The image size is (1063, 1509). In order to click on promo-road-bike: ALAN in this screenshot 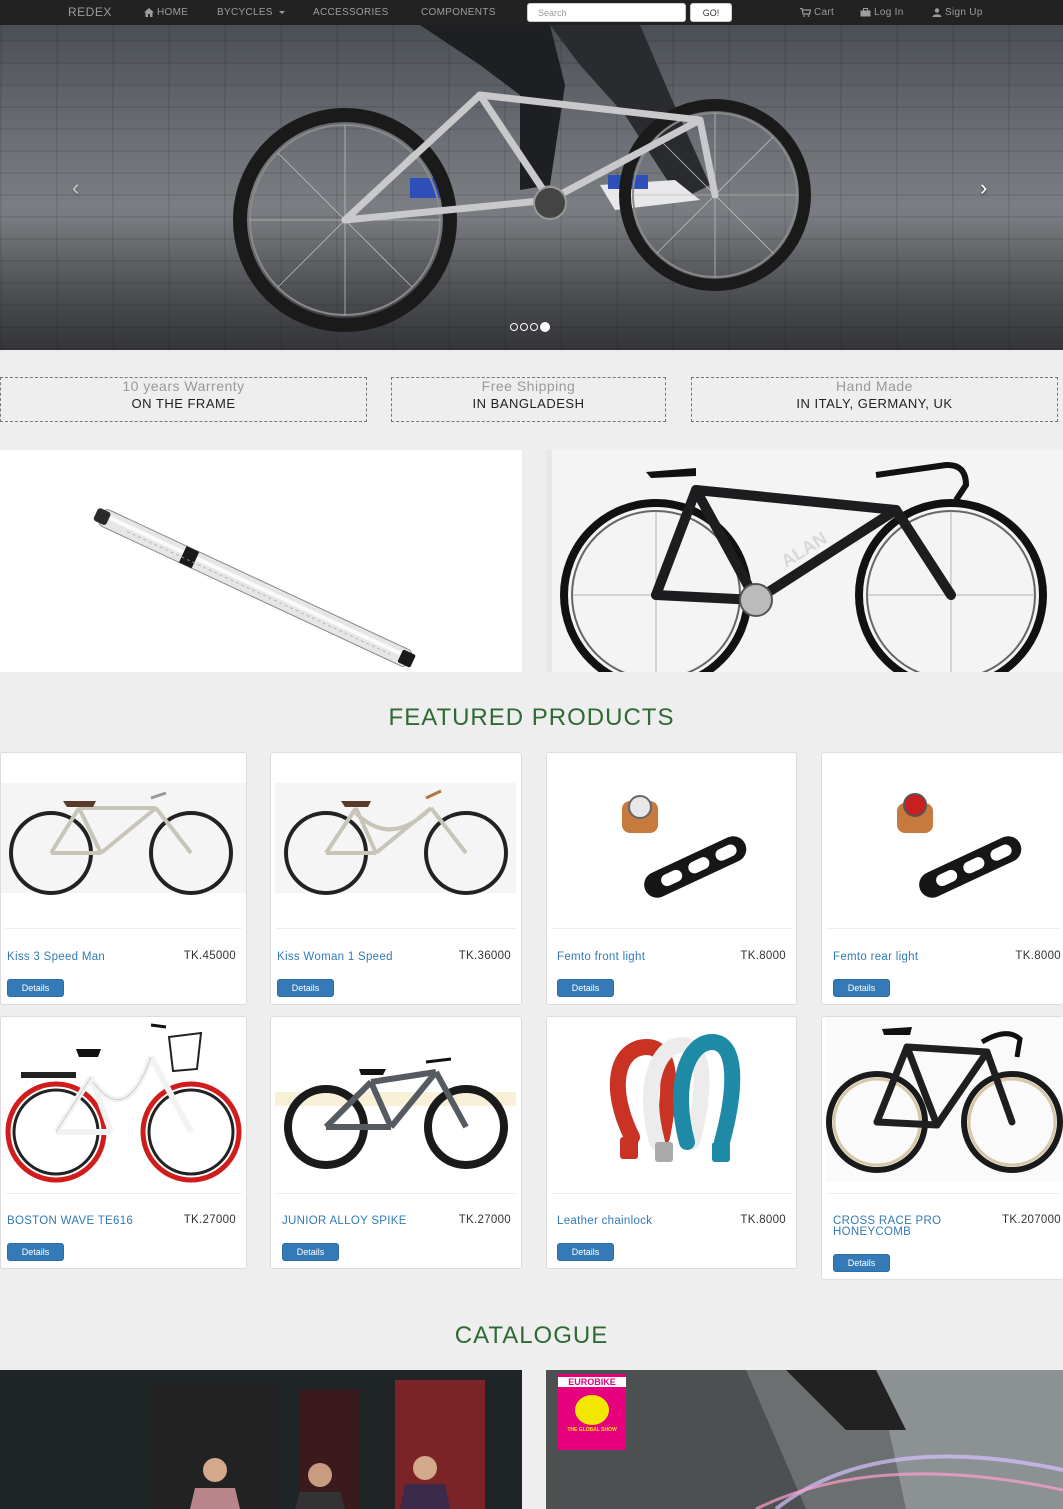, I will do `click(804, 561)`.